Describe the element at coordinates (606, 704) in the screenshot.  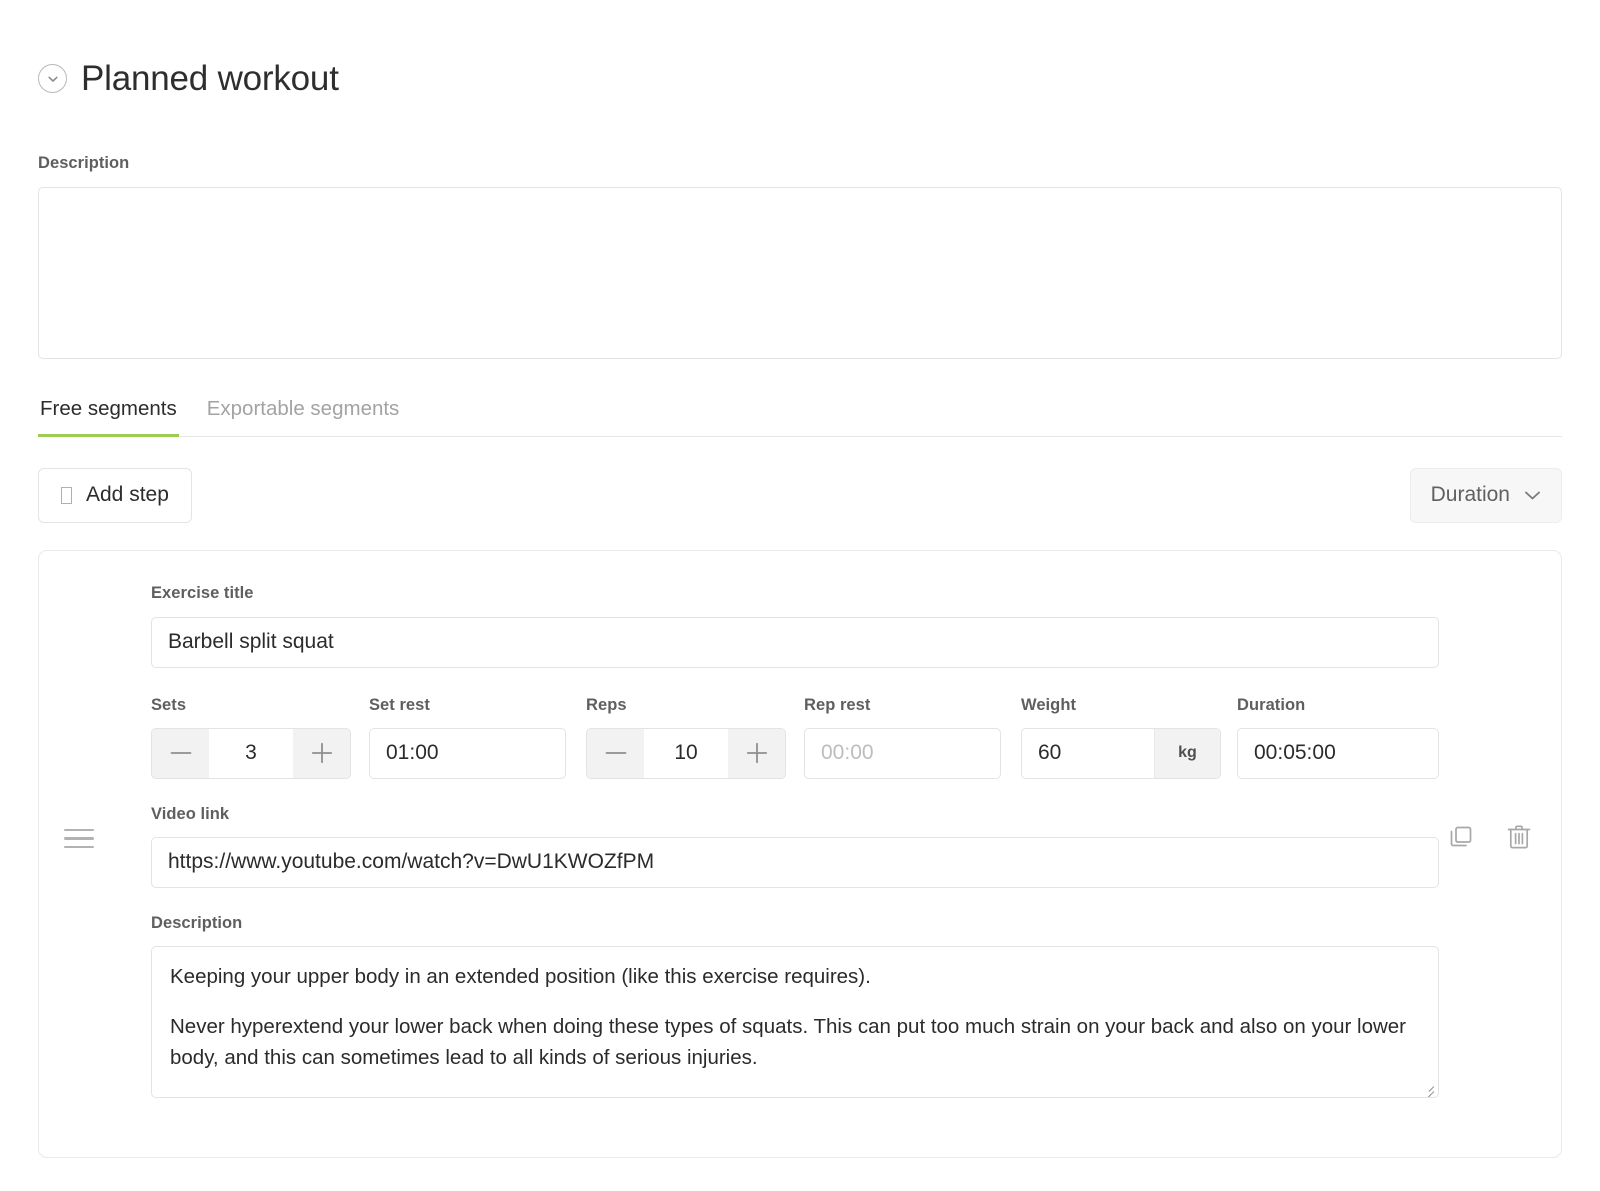
I see `reps-label: Reps` at that location.